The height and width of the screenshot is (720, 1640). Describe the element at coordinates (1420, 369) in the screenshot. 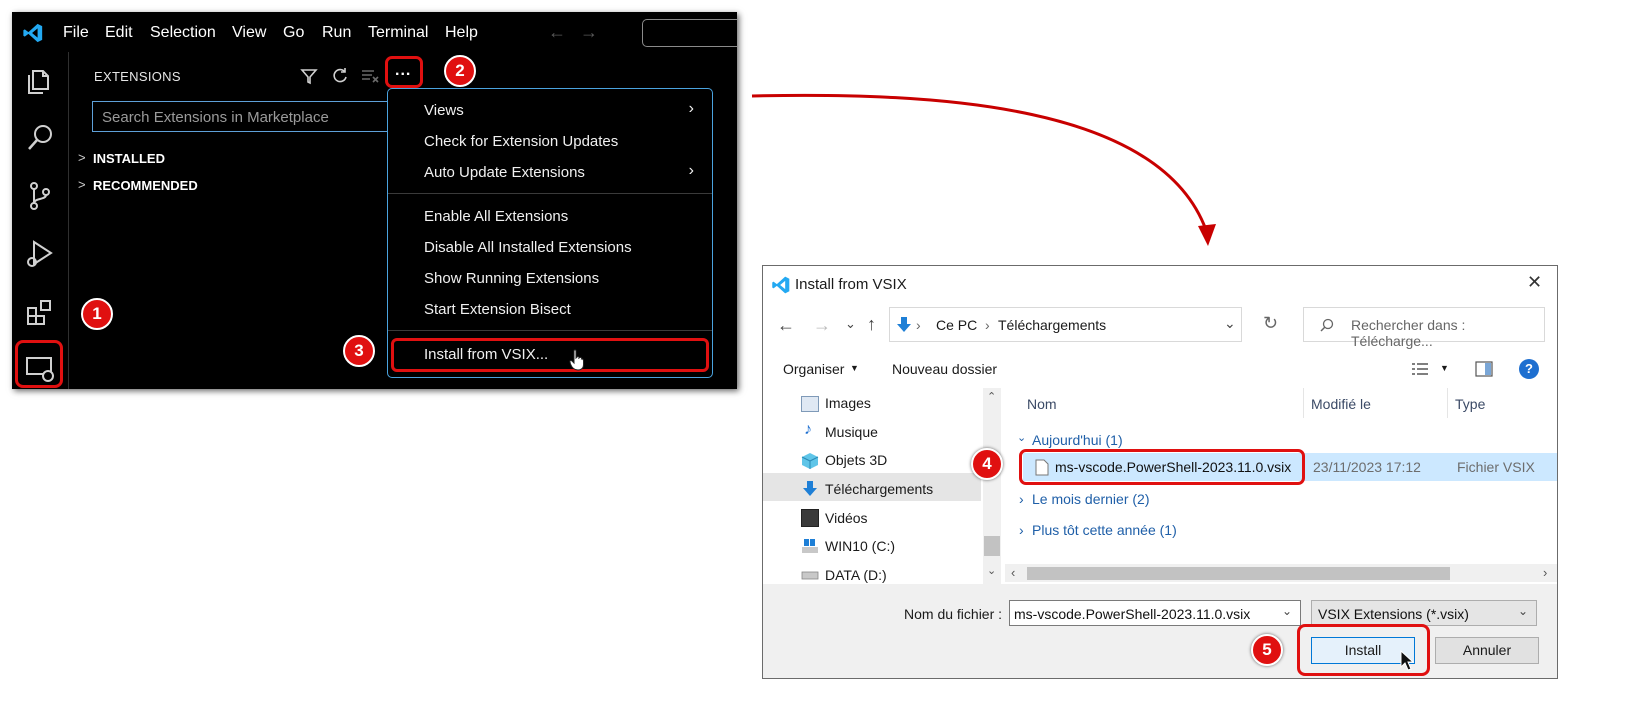

I see `view-options-icon` at that location.